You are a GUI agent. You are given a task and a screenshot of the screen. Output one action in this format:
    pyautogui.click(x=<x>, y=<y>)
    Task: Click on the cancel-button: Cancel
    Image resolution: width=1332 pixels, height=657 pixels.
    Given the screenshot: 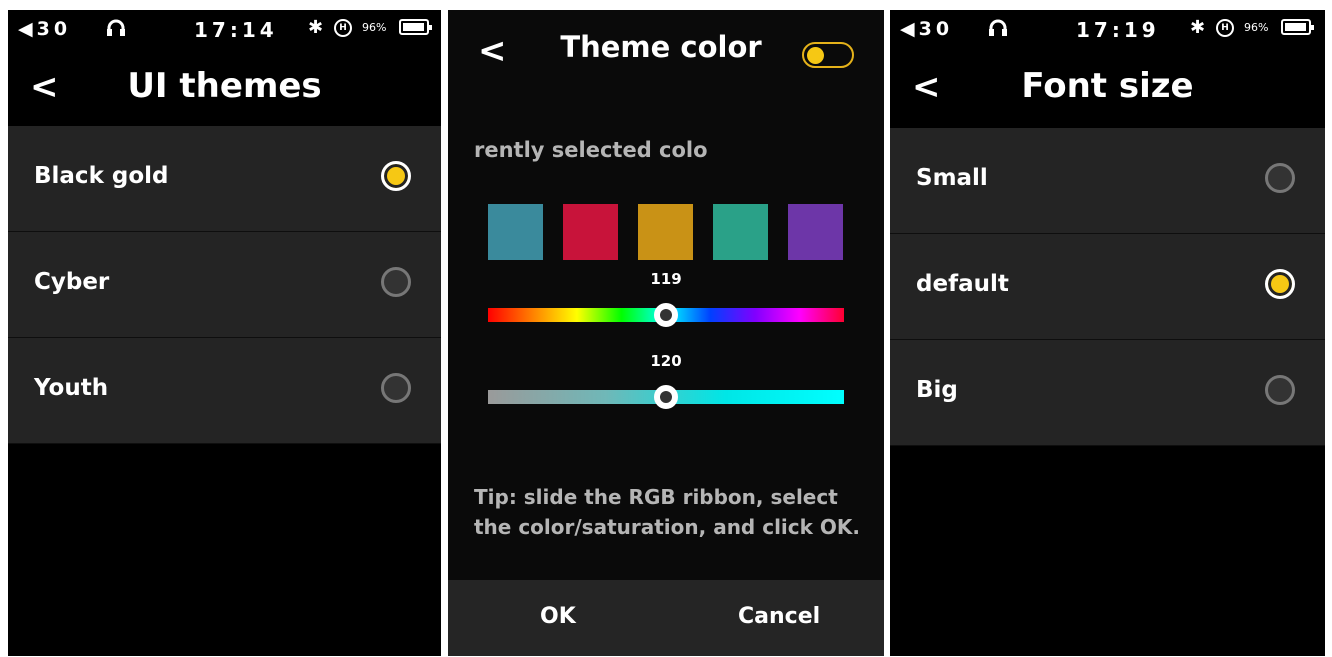 What is the action you would take?
    pyautogui.click(x=779, y=616)
    